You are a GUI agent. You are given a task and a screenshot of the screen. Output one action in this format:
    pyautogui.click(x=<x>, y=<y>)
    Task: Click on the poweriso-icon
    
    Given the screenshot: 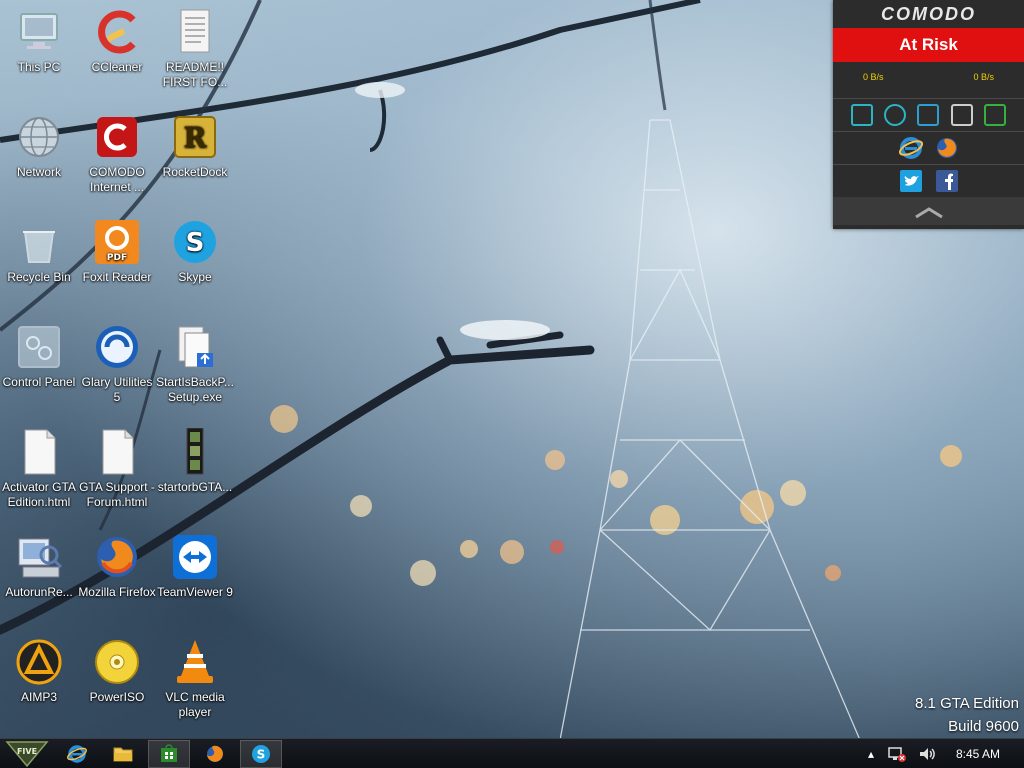 What is the action you would take?
    pyautogui.click(x=117, y=662)
    